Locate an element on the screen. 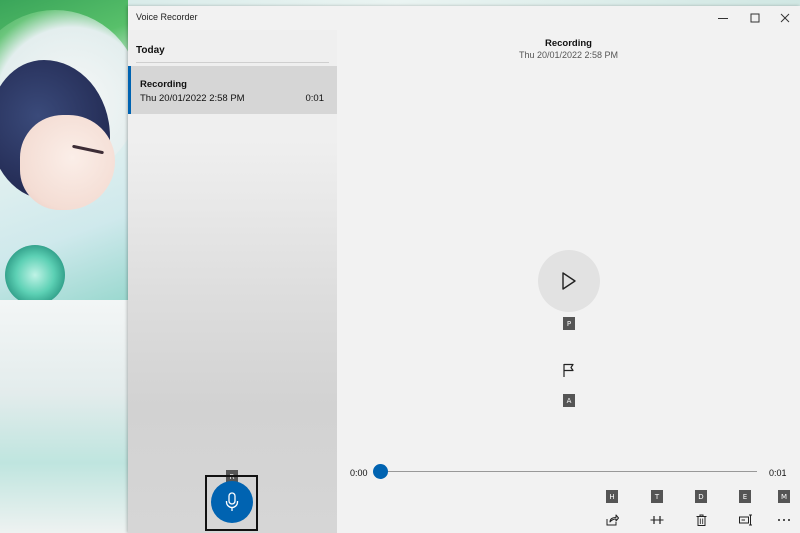  access-key-rename: E is located at coordinates (745, 496).